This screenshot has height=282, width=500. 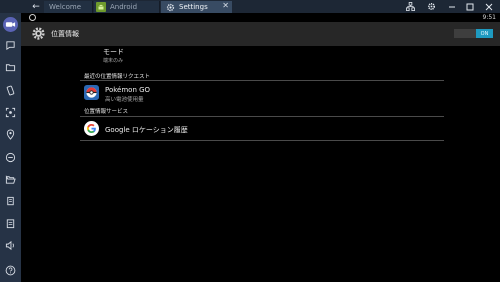 I want to click on location-services-header: 位置情報サービス, so click(x=106, y=112).